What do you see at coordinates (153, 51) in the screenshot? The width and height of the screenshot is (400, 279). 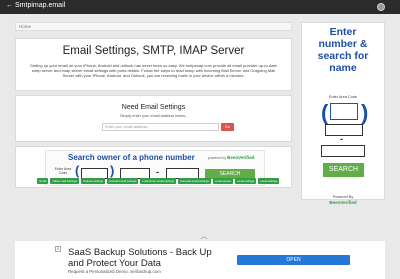 I see `page-title: Email Settings, SMTP, IMAP Server` at bounding box center [153, 51].